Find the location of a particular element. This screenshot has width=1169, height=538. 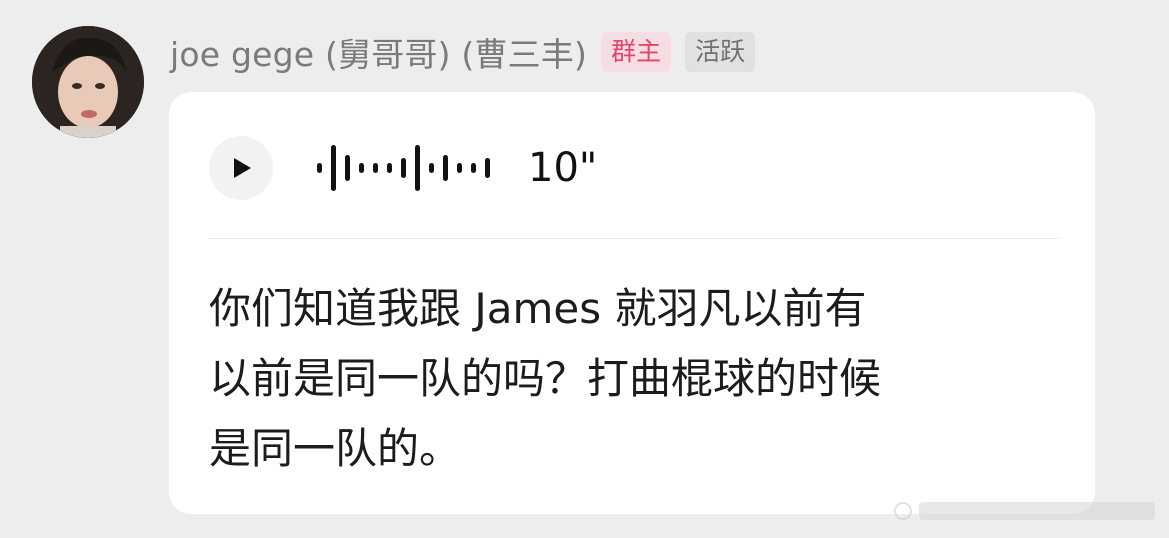

active-badge: 活跃 is located at coordinates (720, 52).